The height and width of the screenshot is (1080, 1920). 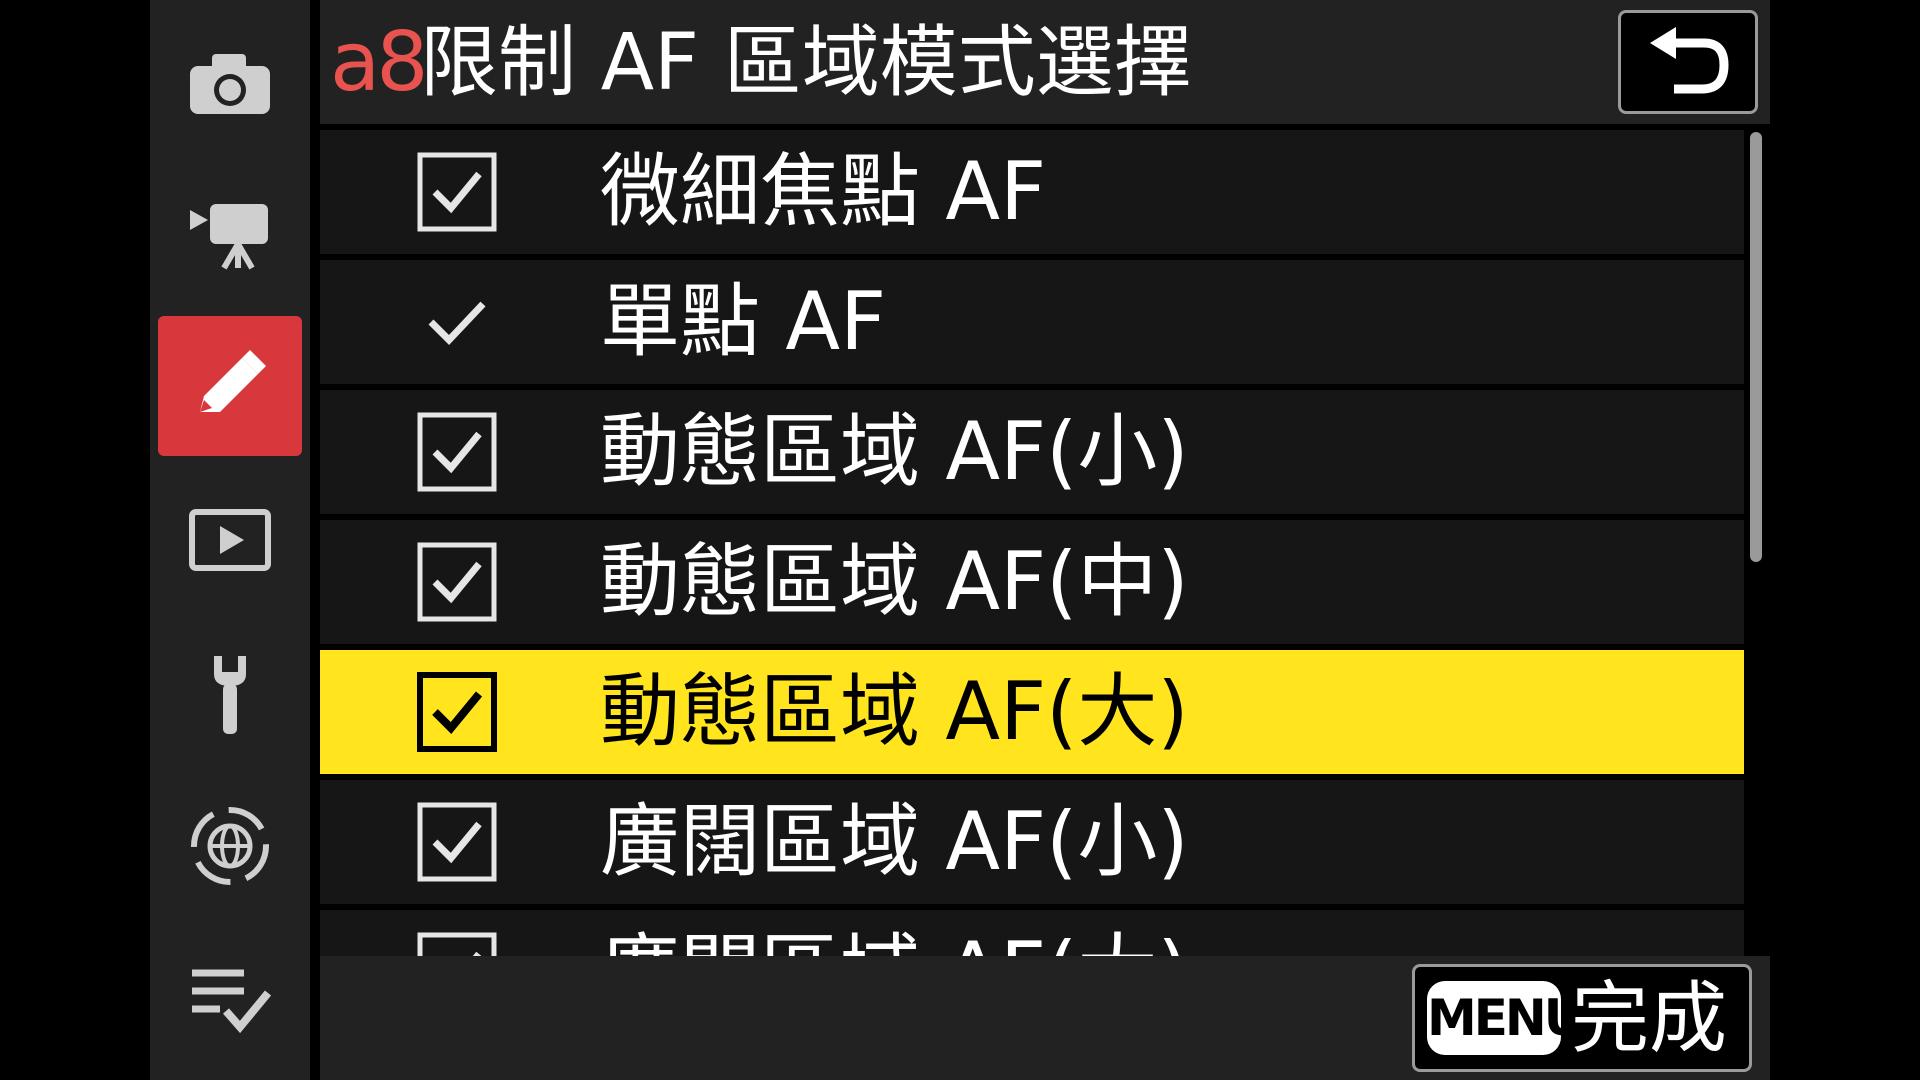 What do you see at coordinates (1045, 1018) in the screenshot?
I see `menu-footer: MENU 完成` at bounding box center [1045, 1018].